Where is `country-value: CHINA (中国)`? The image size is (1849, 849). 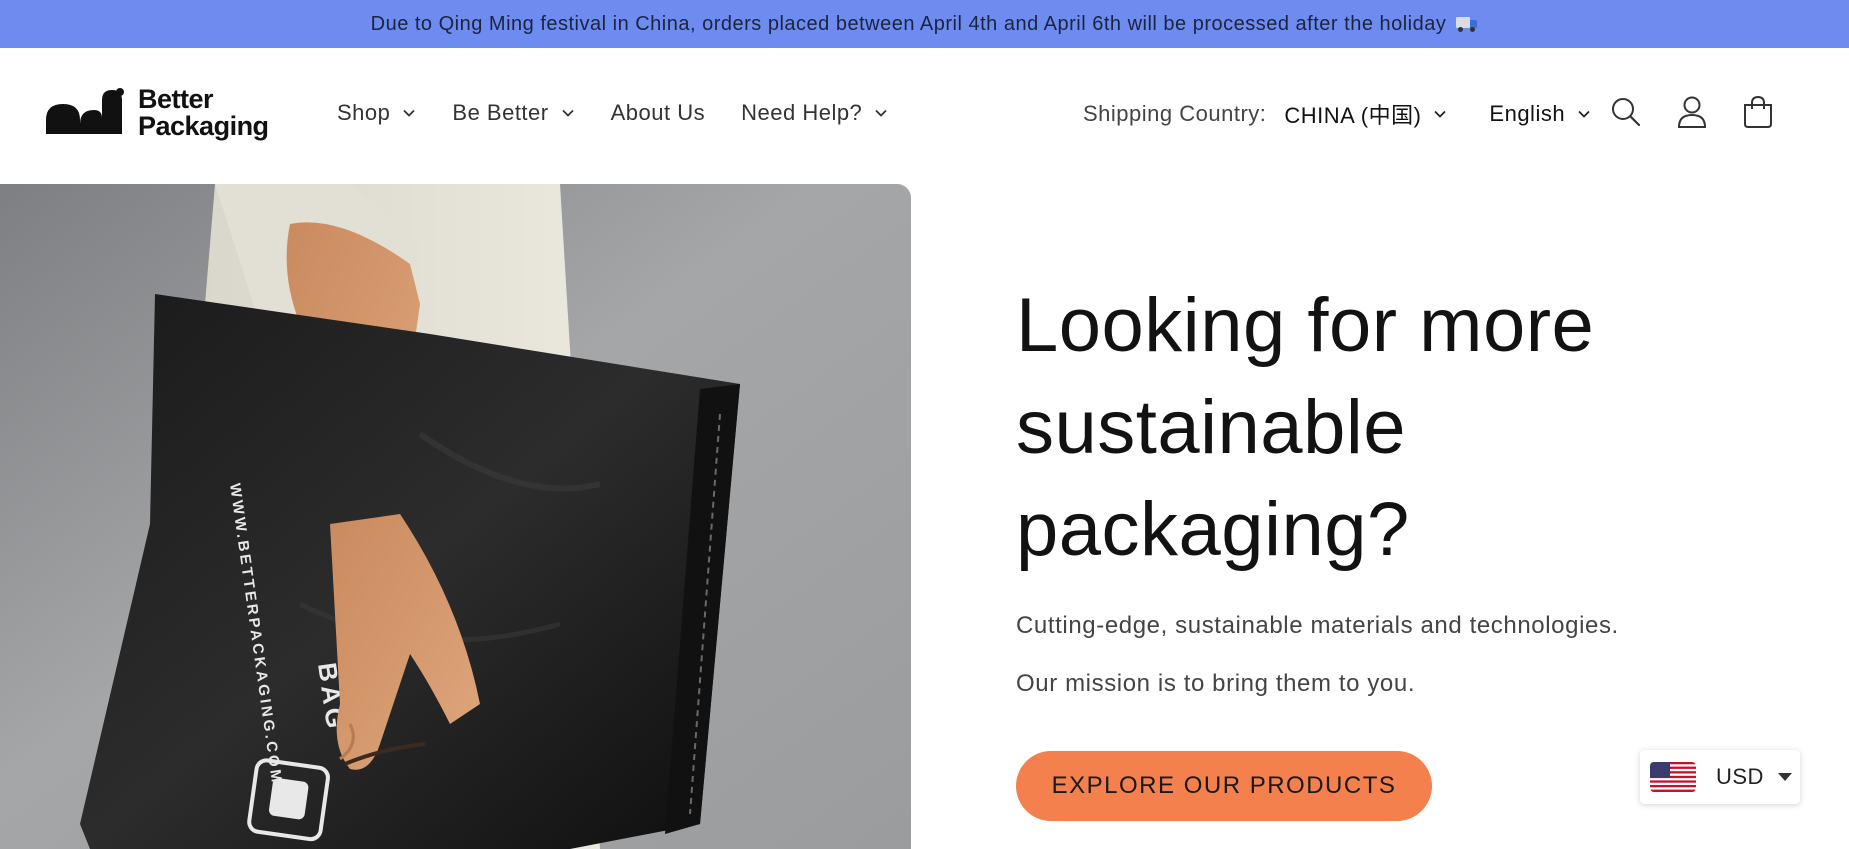 country-value: CHINA (中国) is located at coordinates (1353, 115).